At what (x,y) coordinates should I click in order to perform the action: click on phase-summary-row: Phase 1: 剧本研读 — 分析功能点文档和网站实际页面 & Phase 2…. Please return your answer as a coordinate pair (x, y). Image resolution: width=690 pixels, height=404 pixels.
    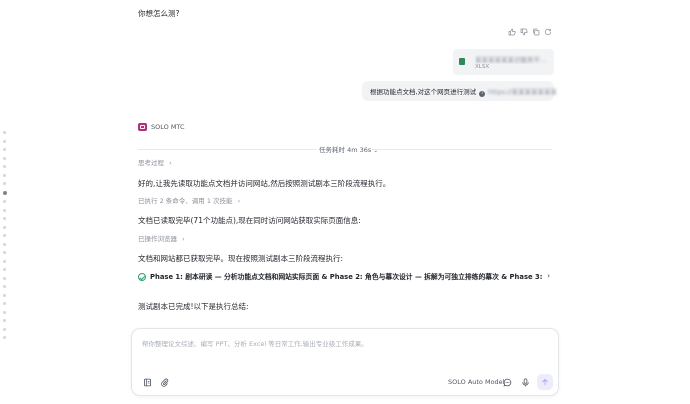
    Looking at the image, I should click on (345, 278).